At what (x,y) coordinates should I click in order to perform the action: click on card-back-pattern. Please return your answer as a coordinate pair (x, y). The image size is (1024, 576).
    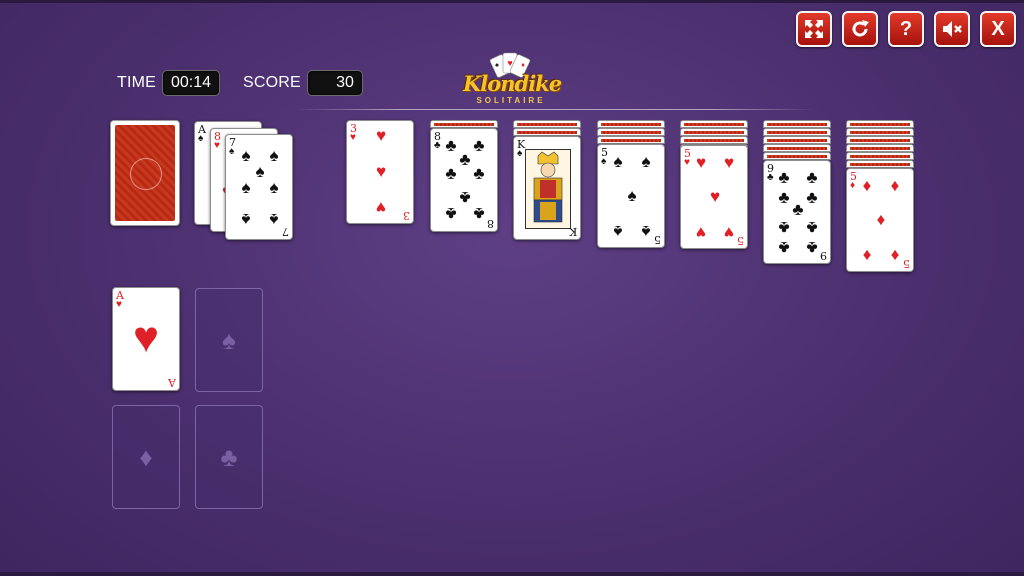
    Looking at the image, I should click on (145, 173).